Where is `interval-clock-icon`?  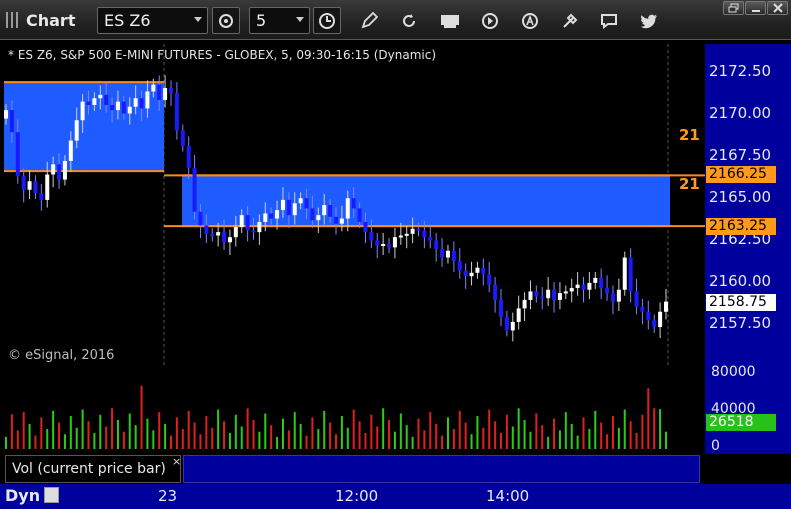 interval-clock-icon is located at coordinates (327, 20).